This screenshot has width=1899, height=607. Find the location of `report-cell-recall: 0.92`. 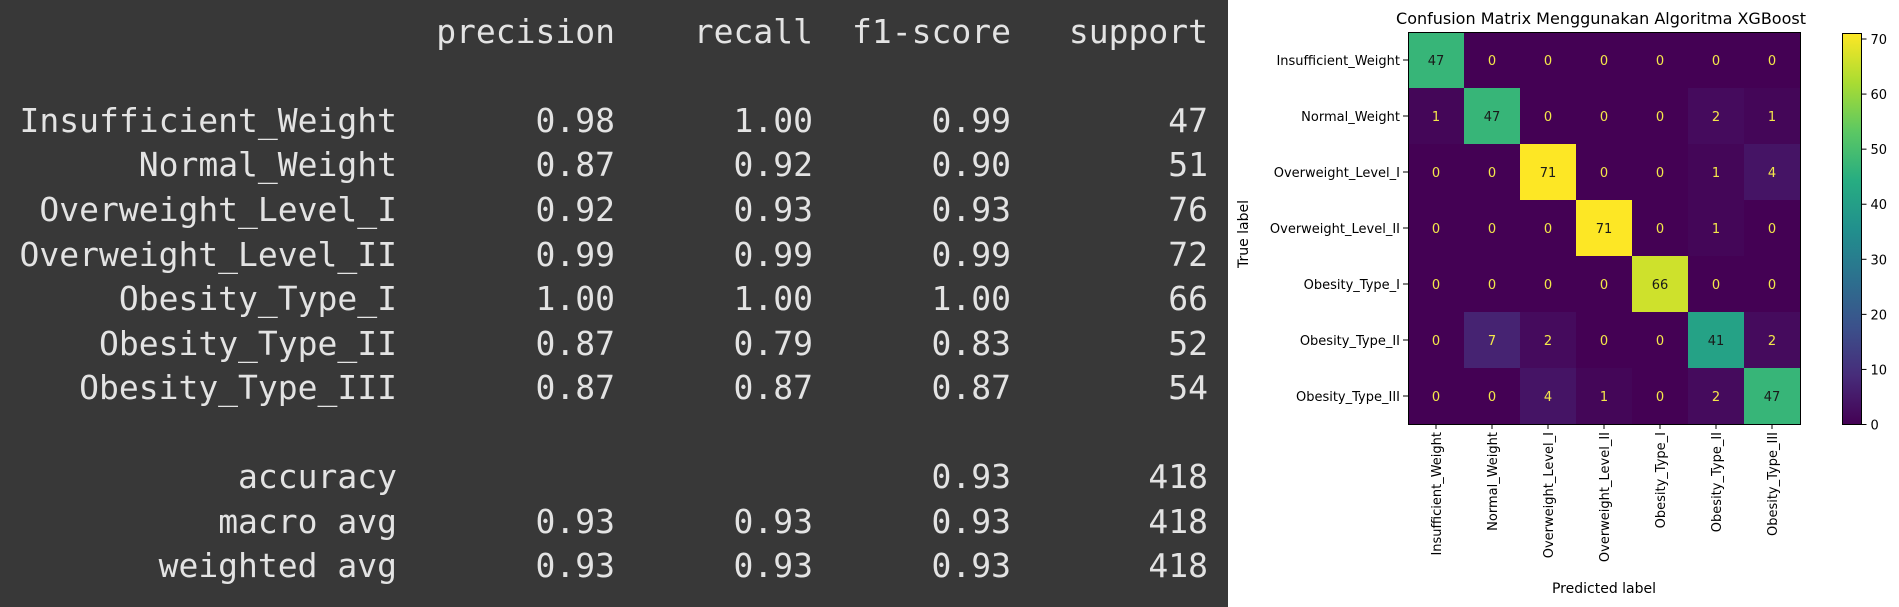

report-cell-recall: 0.92 is located at coordinates (773, 164).